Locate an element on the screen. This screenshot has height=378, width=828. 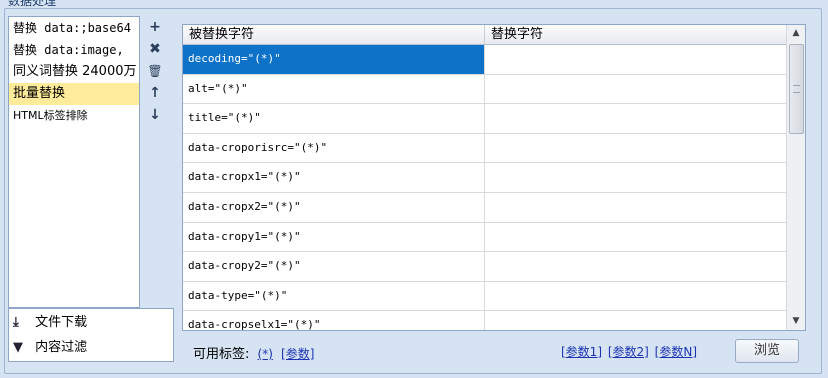
file-download-label: 文件下载 is located at coordinates (61, 322).